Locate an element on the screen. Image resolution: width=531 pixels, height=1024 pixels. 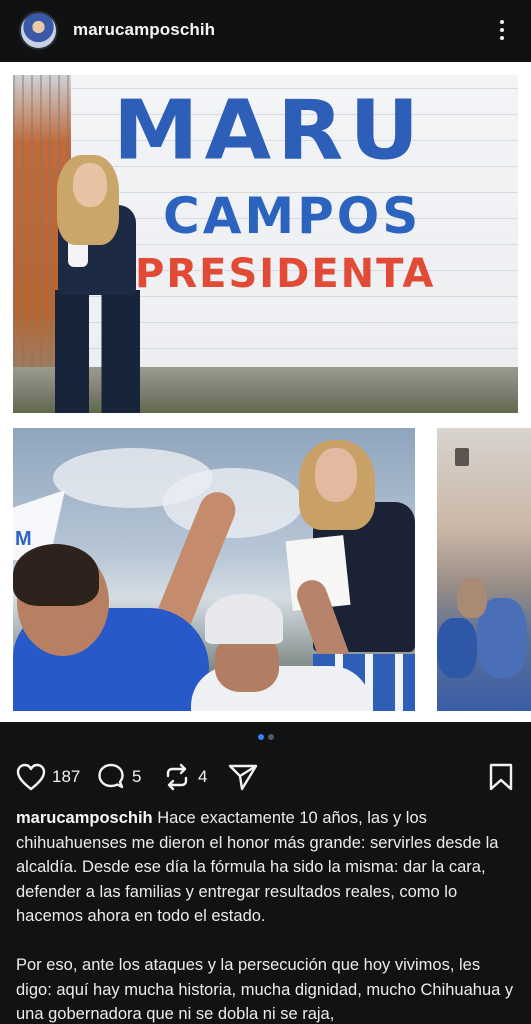
more-vertical-icon is located at coordinates (502, 30).